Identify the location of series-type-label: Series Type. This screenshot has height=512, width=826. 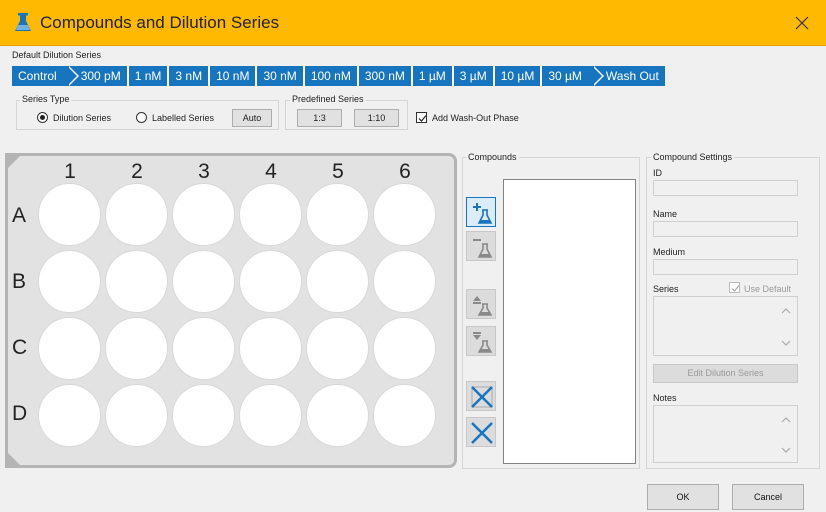
(46, 99).